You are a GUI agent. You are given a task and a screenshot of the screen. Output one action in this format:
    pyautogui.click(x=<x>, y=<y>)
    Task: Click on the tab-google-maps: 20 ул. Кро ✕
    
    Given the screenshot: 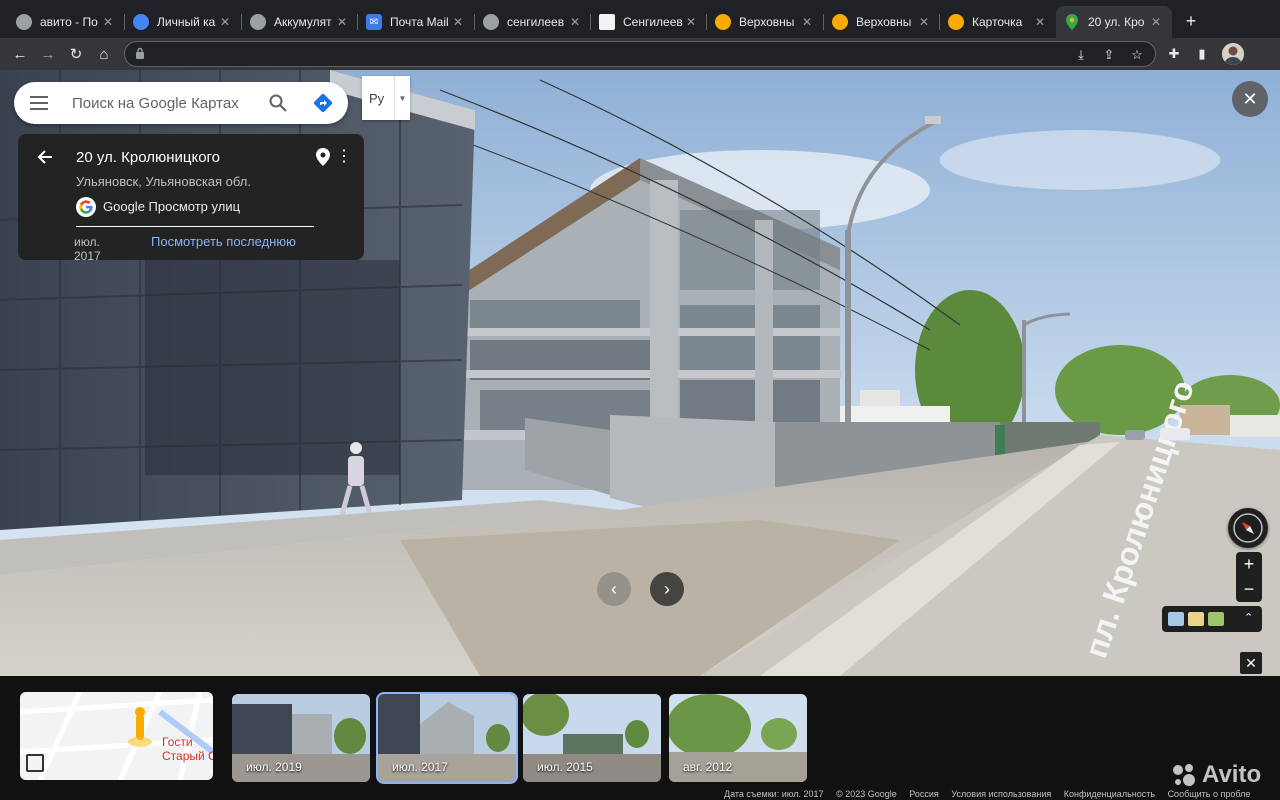 What is the action you would take?
    pyautogui.click(x=1114, y=22)
    